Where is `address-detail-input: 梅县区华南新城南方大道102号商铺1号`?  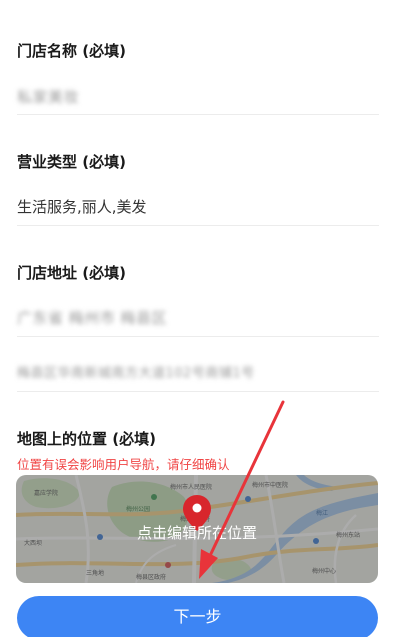 address-detail-input: 梅县区华南新城南方大道102号商铺1号 is located at coordinates (136, 371).